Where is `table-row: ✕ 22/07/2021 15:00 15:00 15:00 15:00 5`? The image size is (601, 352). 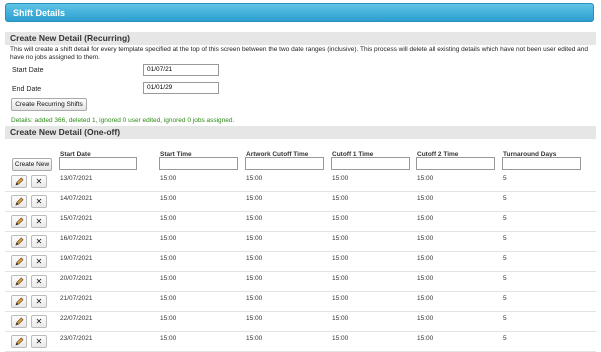
table-row: ✕ 22/07/2021 15:00 15:00 15:00 15:00 5 is located at coordinates (300, 322).